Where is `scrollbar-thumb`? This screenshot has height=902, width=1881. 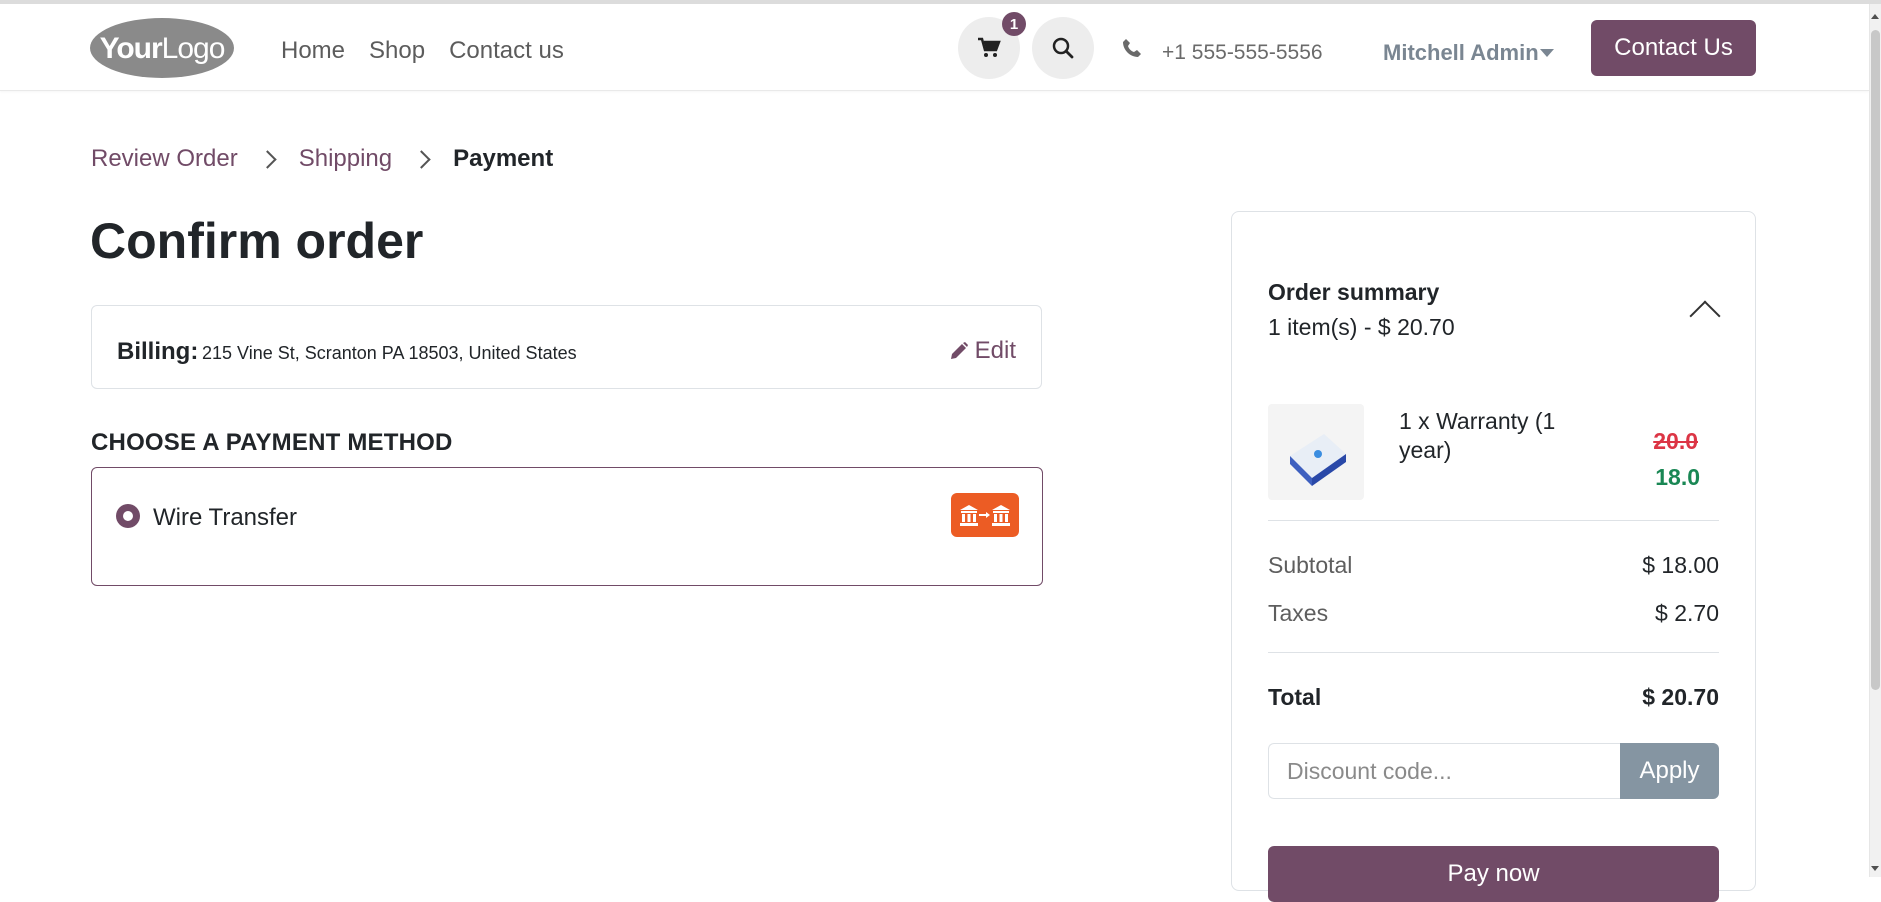
scrollbar-thumb is located at coordinates (1875, 360).